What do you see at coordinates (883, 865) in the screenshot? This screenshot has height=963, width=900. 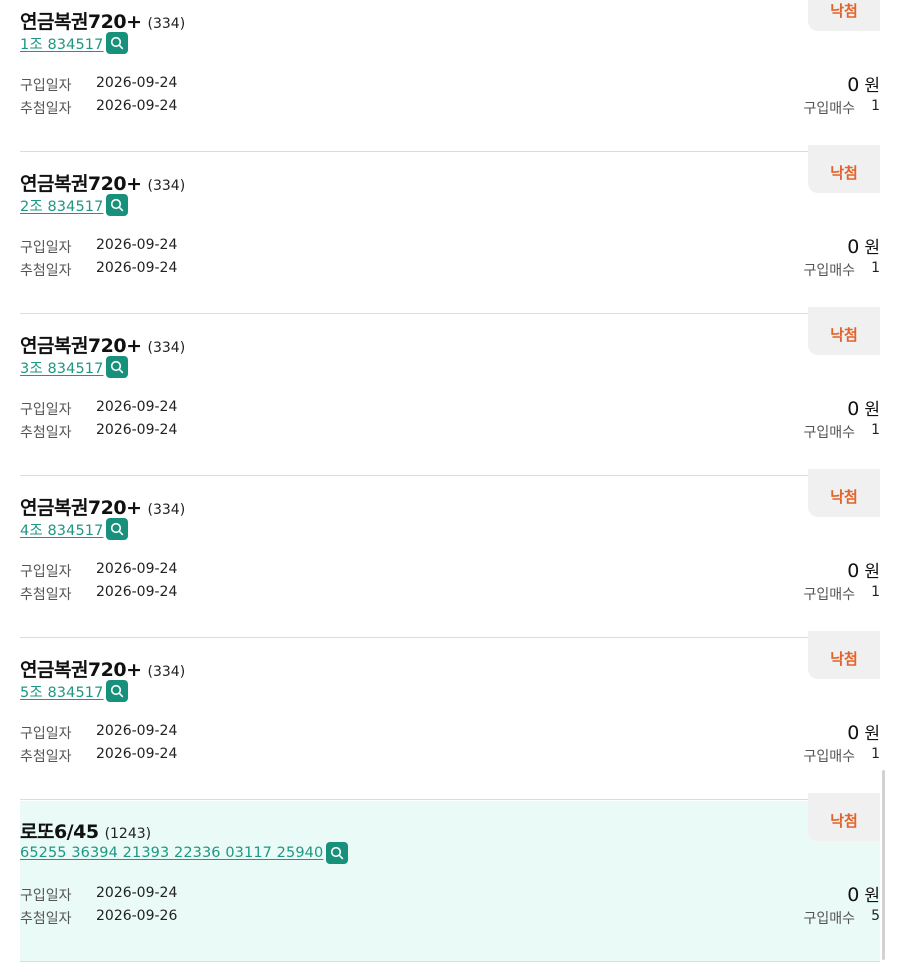 I see `scrollbar-thumb` at bounding box center [883, 865].